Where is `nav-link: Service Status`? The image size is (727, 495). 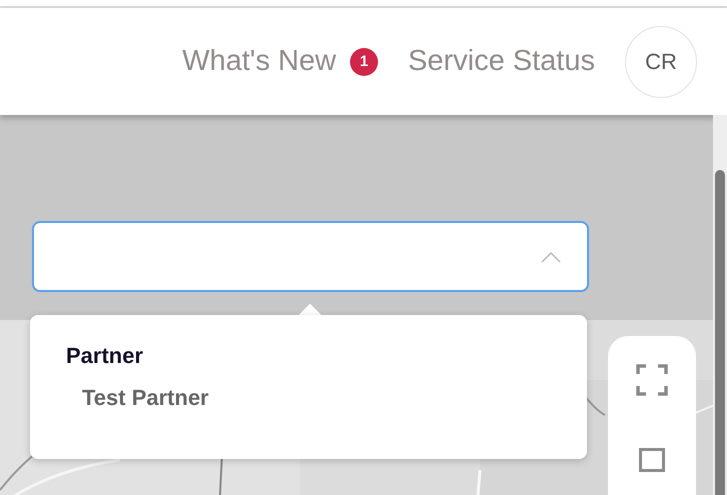 nav-link: Service Status is located at coordinates (501, 61).